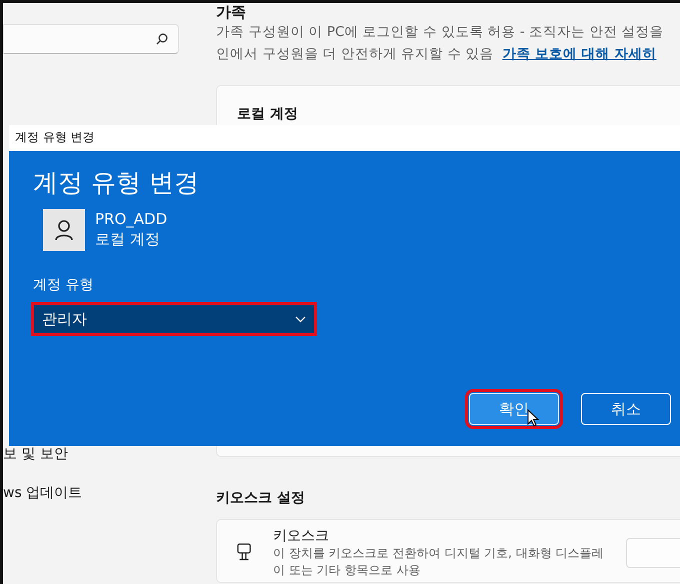 Image resolution: width=680 pixels, height=584 pixels. I want to click on kiosk-icon, so click(244, 552).